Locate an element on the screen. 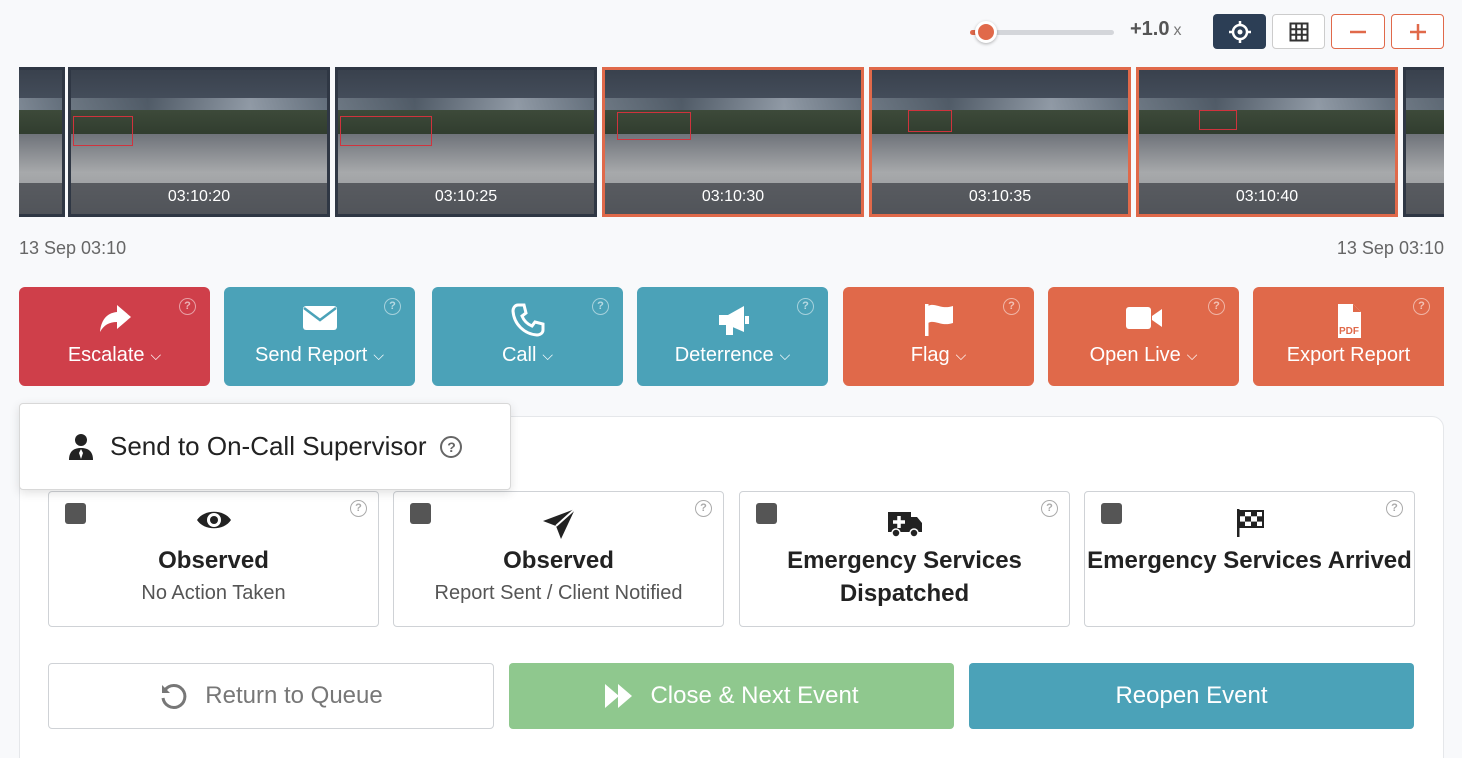 The image size is (1462, 758). thumbnail-time: 03:10:20 is located at coordinates (199, 198).